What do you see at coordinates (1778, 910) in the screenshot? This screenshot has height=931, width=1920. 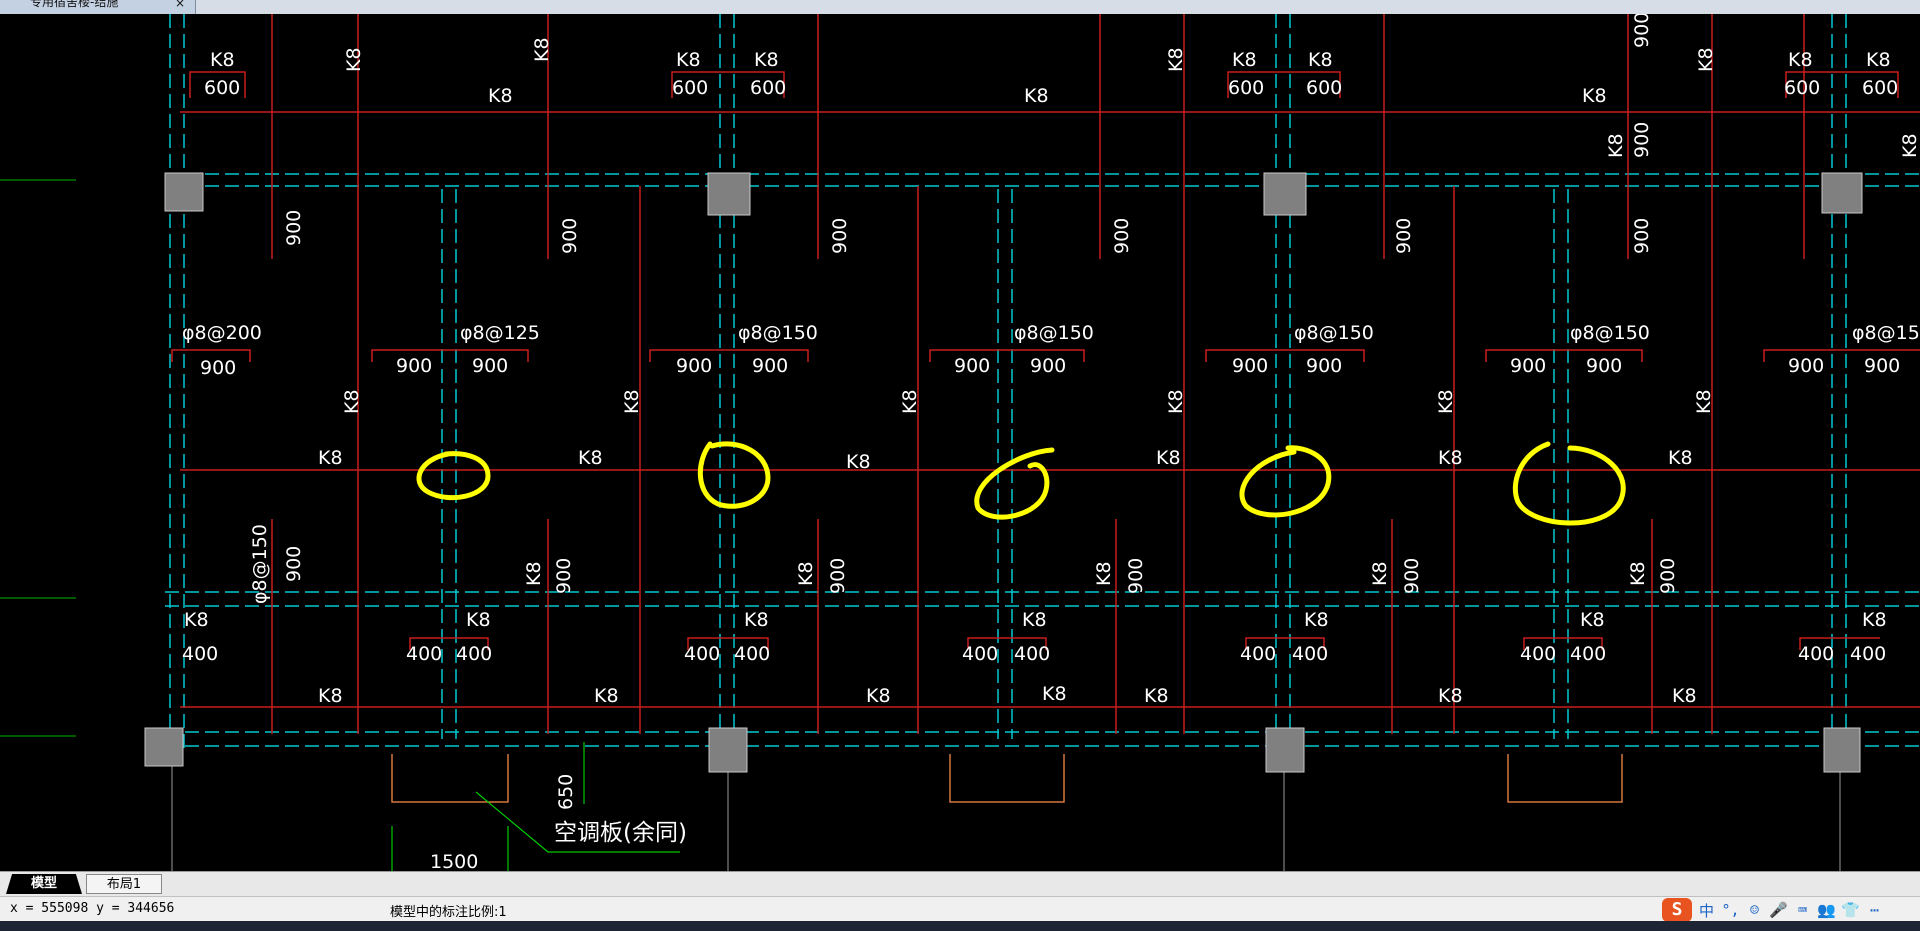 I see `ime-voice-icon: 🎤` at bounding box center [1778, 910].